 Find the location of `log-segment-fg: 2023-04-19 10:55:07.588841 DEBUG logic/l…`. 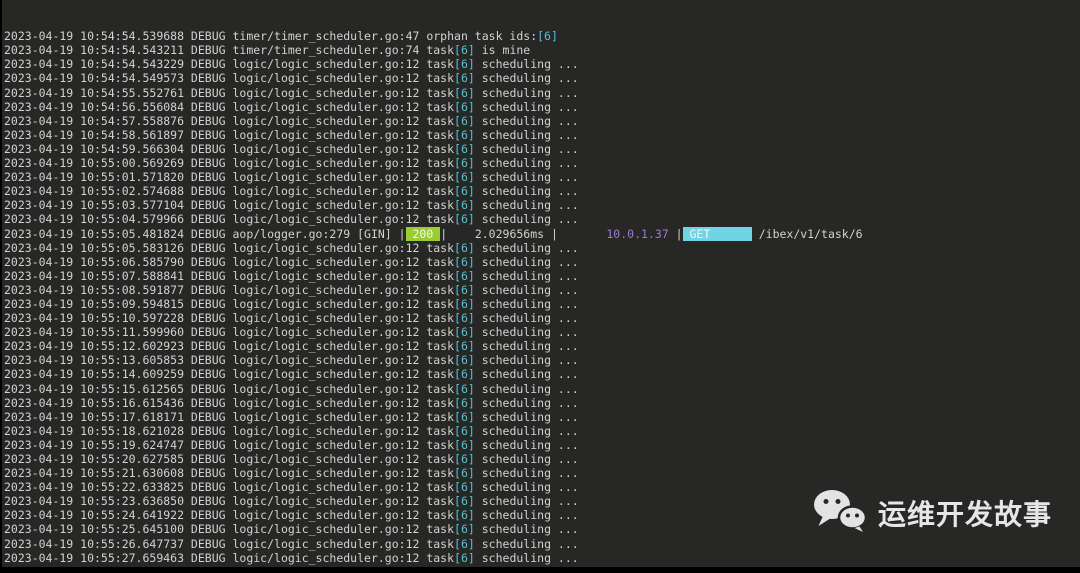

log-segment-fg: 2023-04-19 10:55:07.588841 DEBUG logic/l… is located at coordinates (229, 275).